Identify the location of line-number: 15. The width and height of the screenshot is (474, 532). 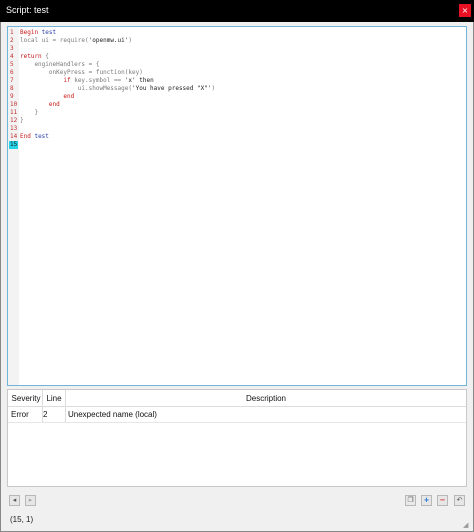
(13, 145).